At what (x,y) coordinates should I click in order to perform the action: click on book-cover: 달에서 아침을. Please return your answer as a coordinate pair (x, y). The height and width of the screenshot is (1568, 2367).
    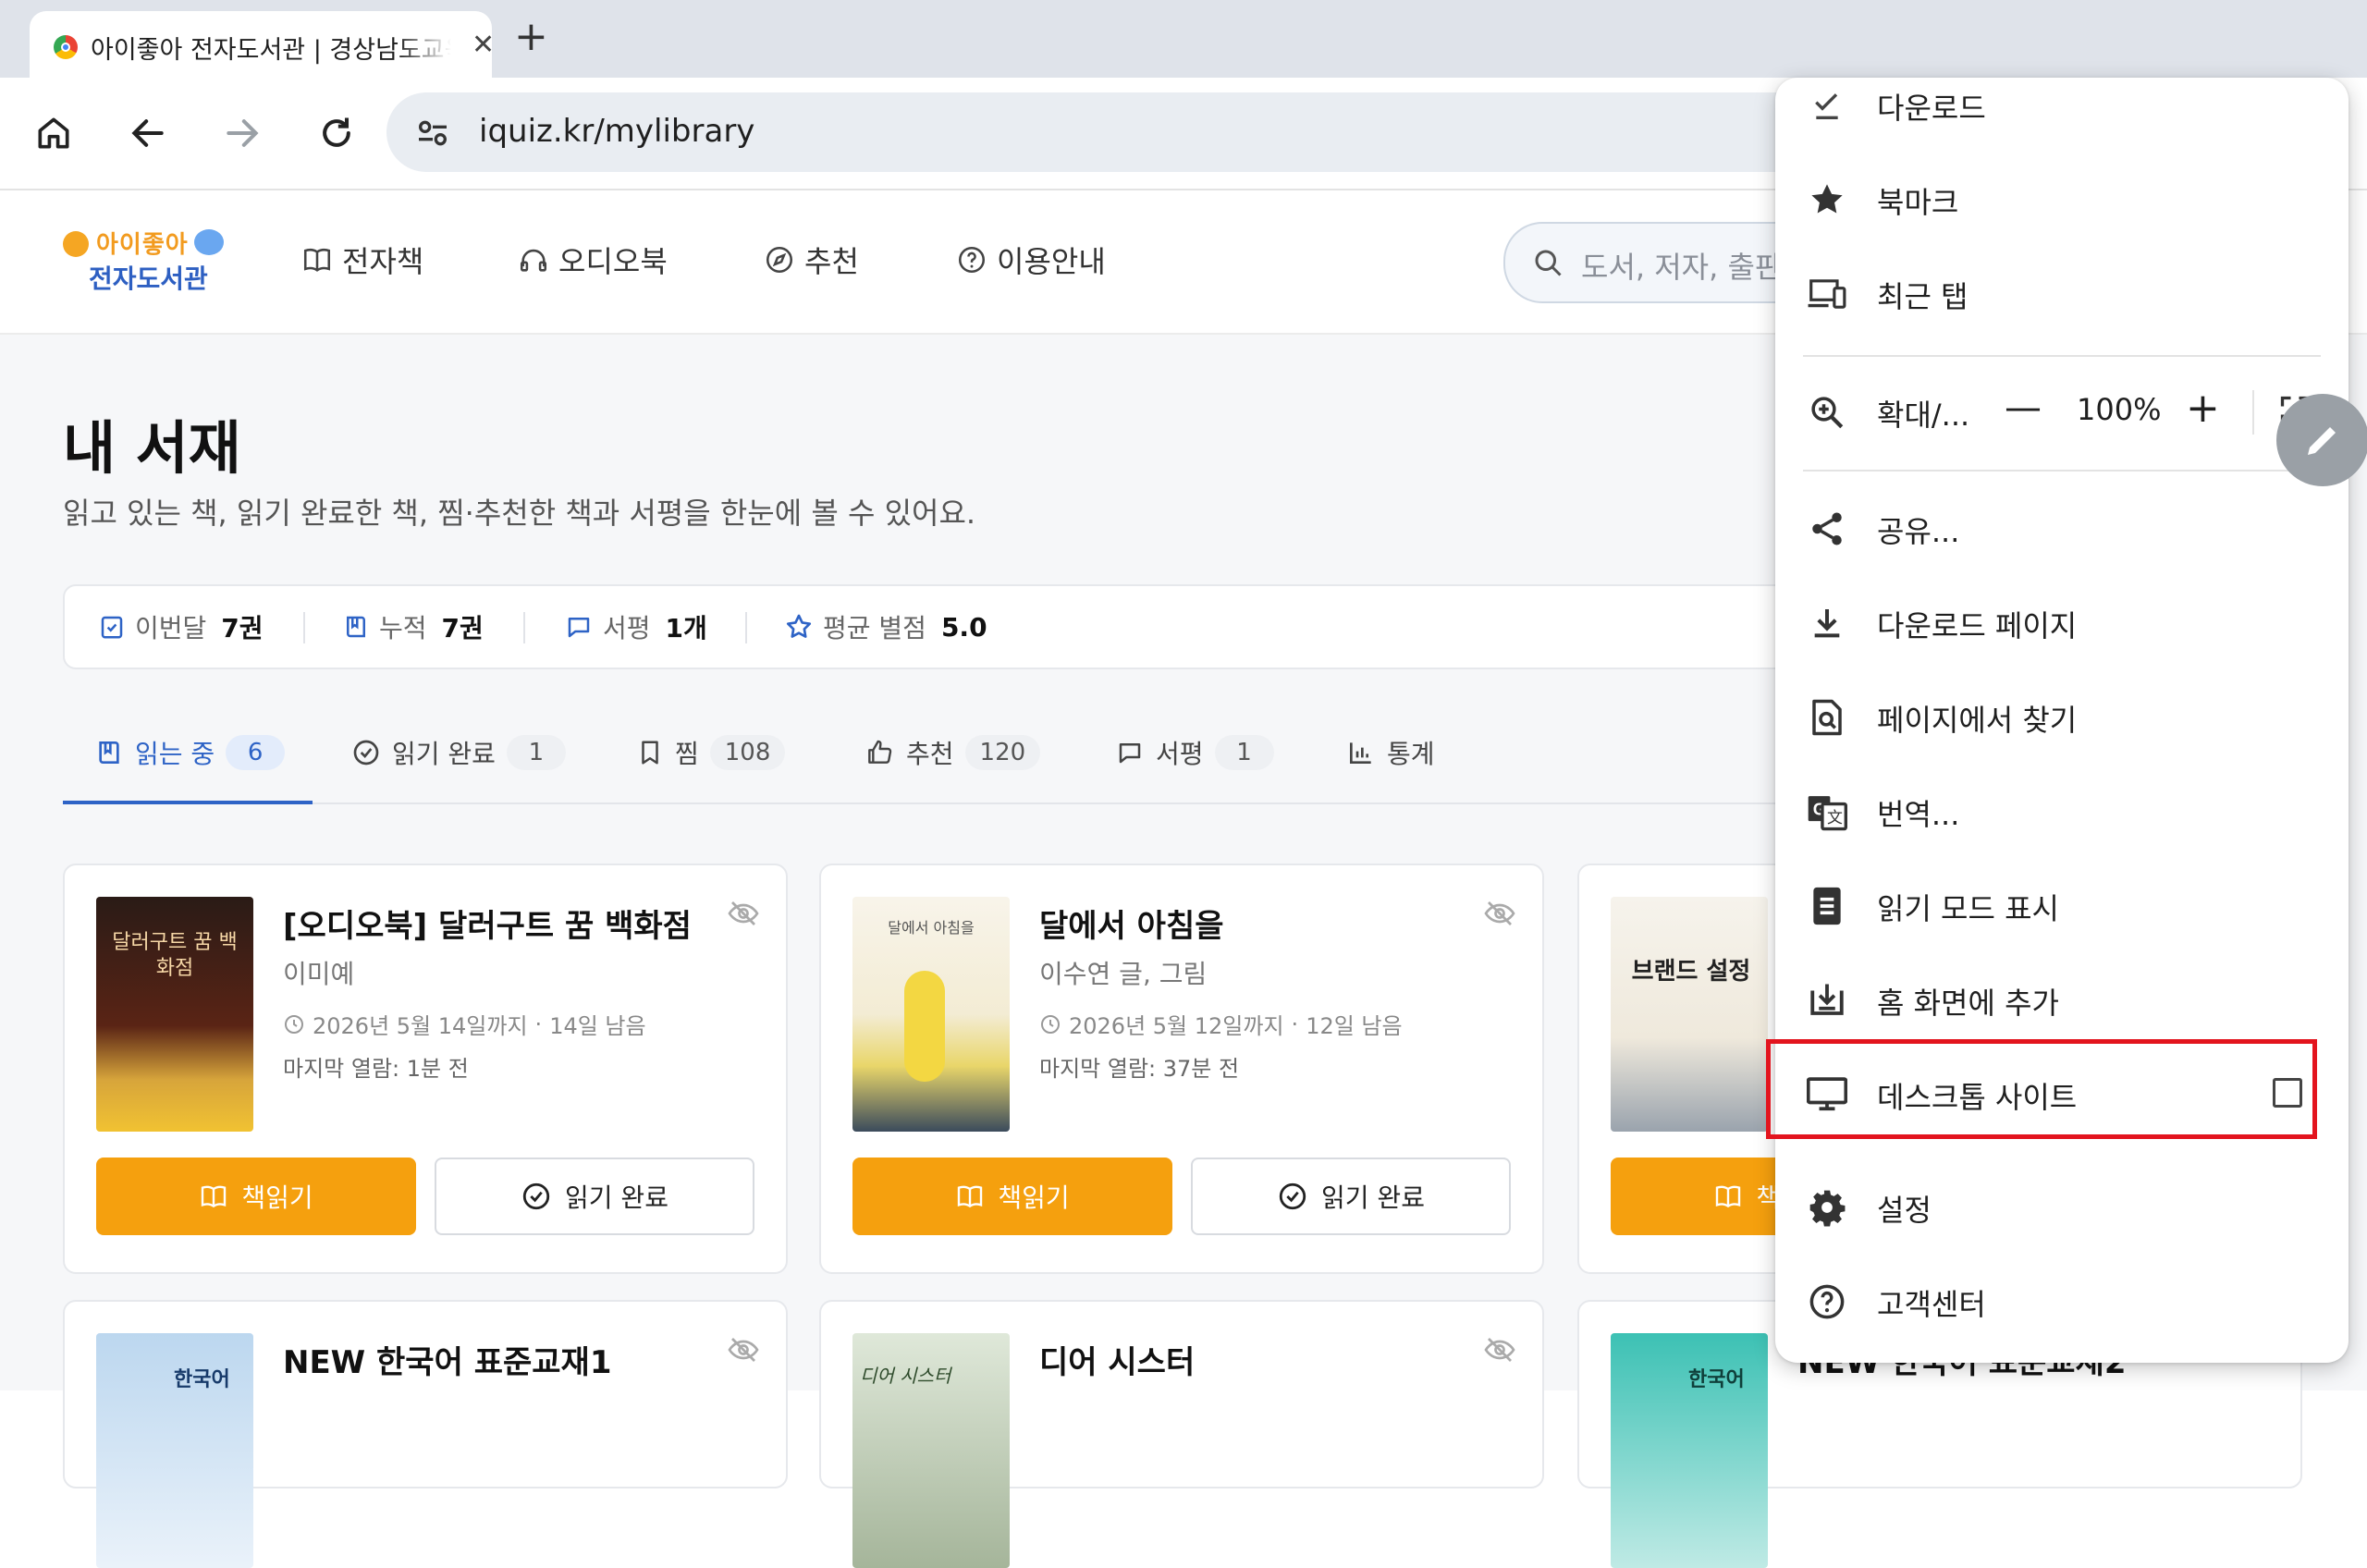
    Looking at the image, I should click on (931, 1015).